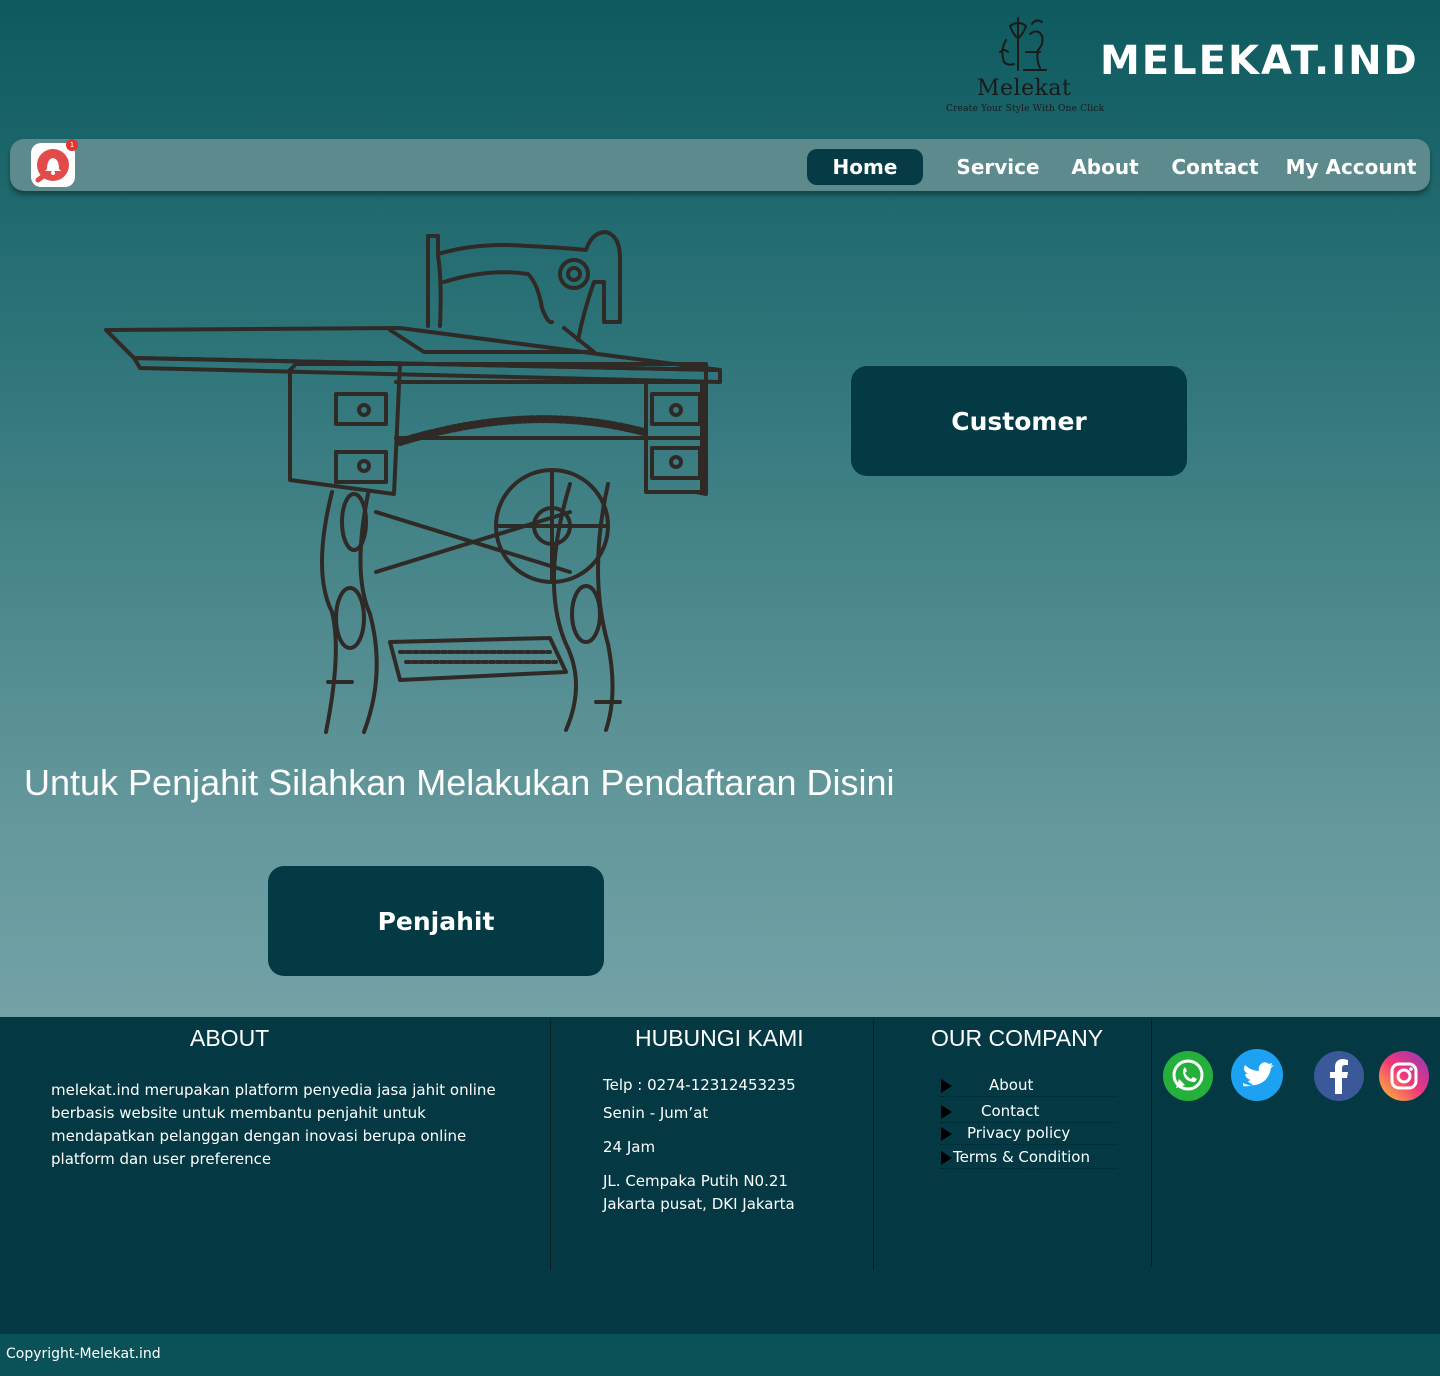 Image resolution: width=1440 pixels, height=1376 pixels. I want to click on footer-link-about: About, so click(1028, 1085).